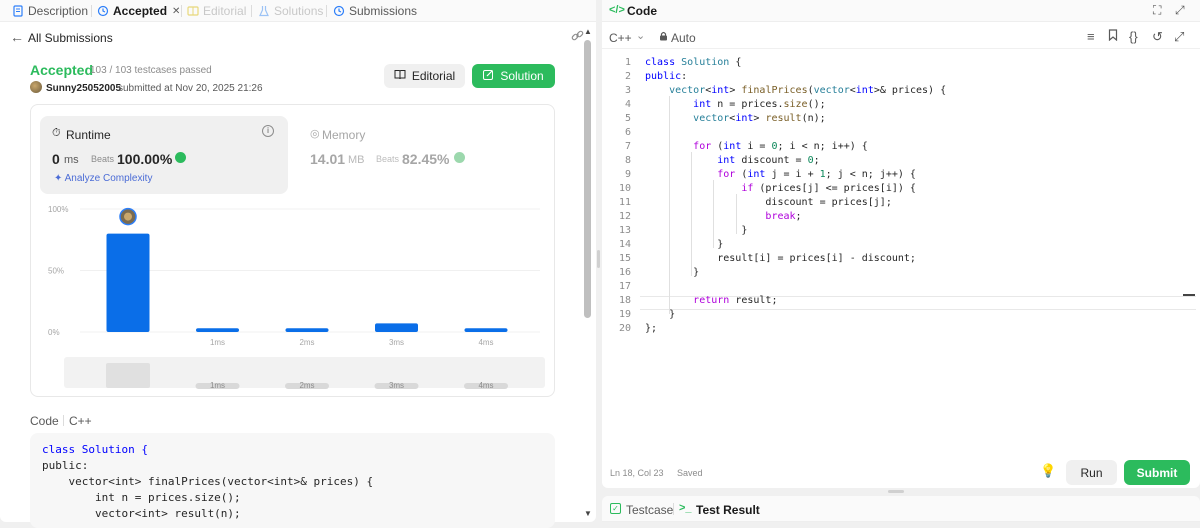 This screenshot has width=1200, height=528. I want to click on terminal-icon: >_, so click(685, 508).